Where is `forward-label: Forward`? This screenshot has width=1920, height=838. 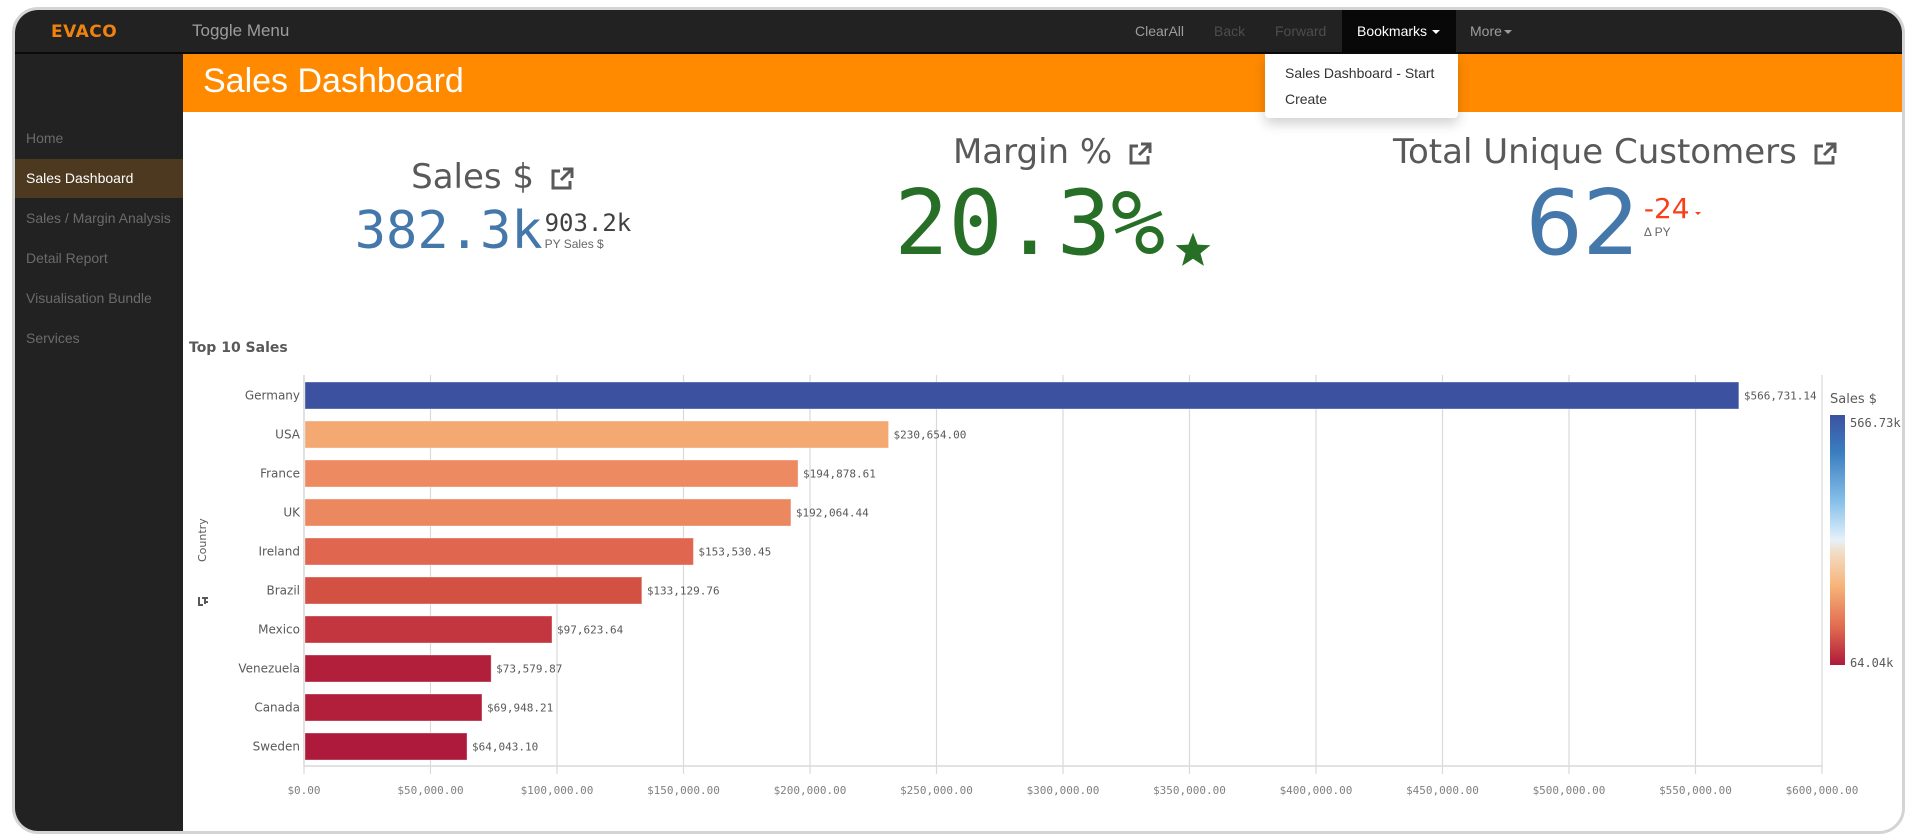 forward-label: Forward is located at coordinates (1301, 31).